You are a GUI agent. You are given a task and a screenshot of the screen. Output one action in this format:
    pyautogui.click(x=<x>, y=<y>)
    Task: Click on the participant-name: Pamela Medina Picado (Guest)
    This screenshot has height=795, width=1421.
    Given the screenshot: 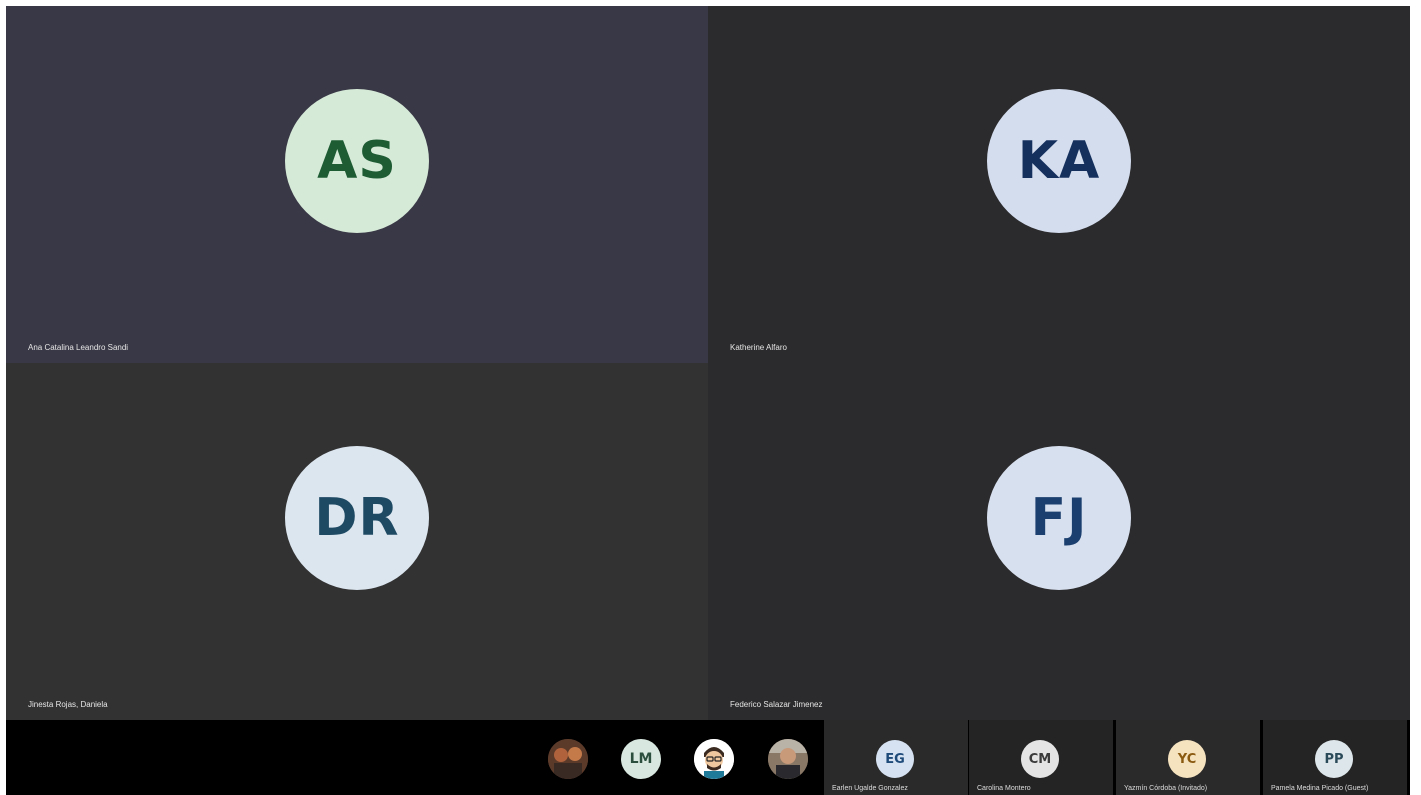 What is the action you would take?
    pyautogui.click(x=1320, y=788)
    